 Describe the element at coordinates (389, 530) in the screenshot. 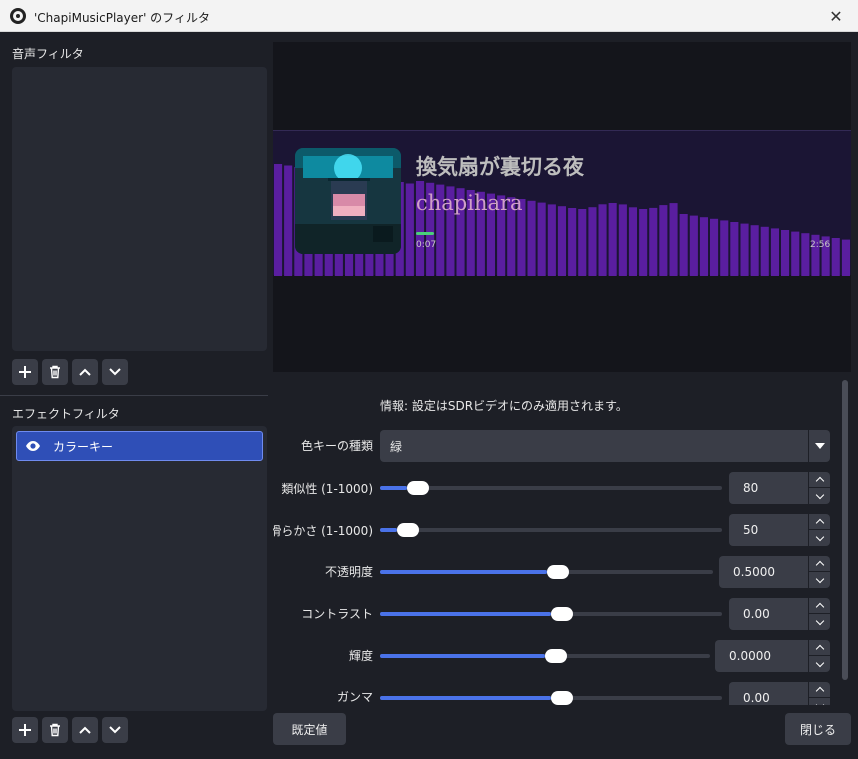

I see `smoothness-slider-fill` at that location.